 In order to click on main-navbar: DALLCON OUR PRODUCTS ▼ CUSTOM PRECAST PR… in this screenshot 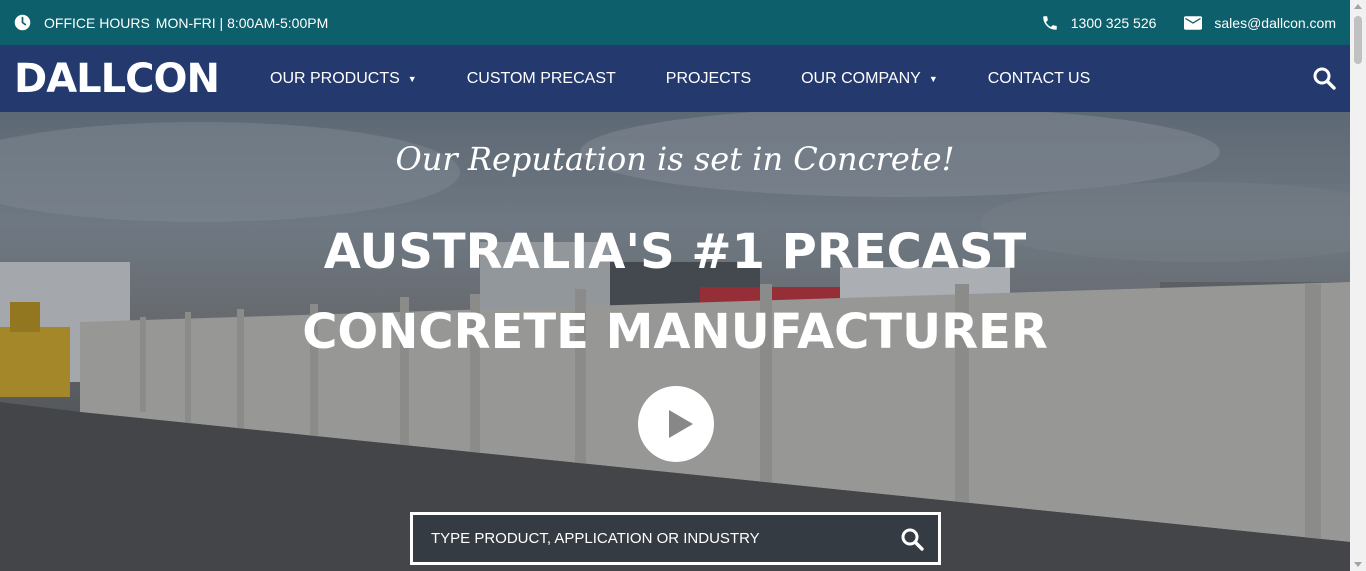, I will do `click(675, 78)`.